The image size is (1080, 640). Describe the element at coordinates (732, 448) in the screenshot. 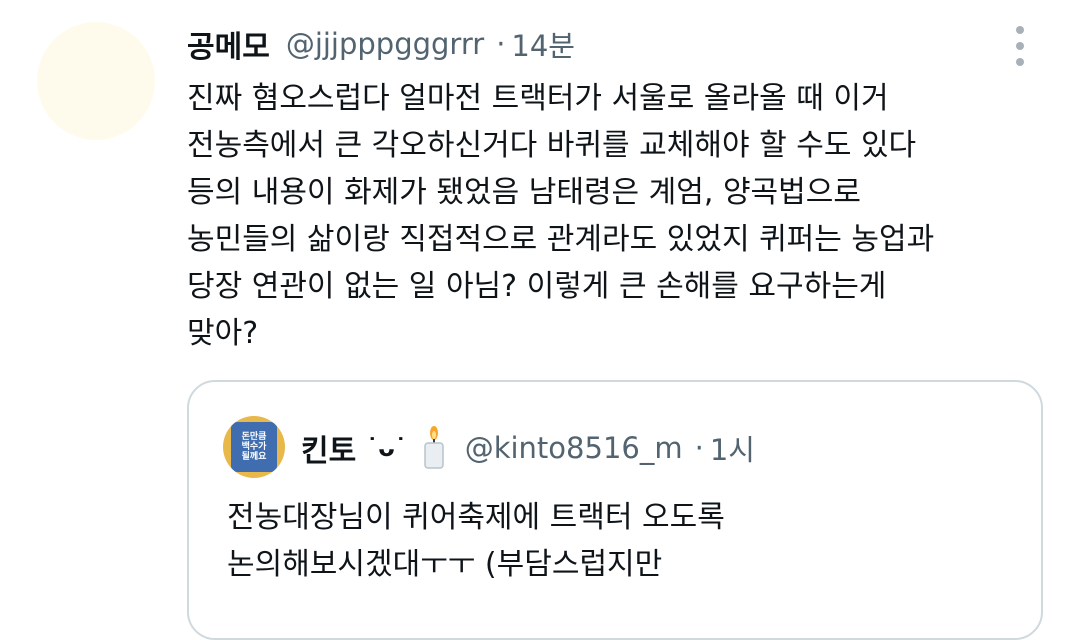

I see `quoted-tweet-timestamp: 1시` at that location.